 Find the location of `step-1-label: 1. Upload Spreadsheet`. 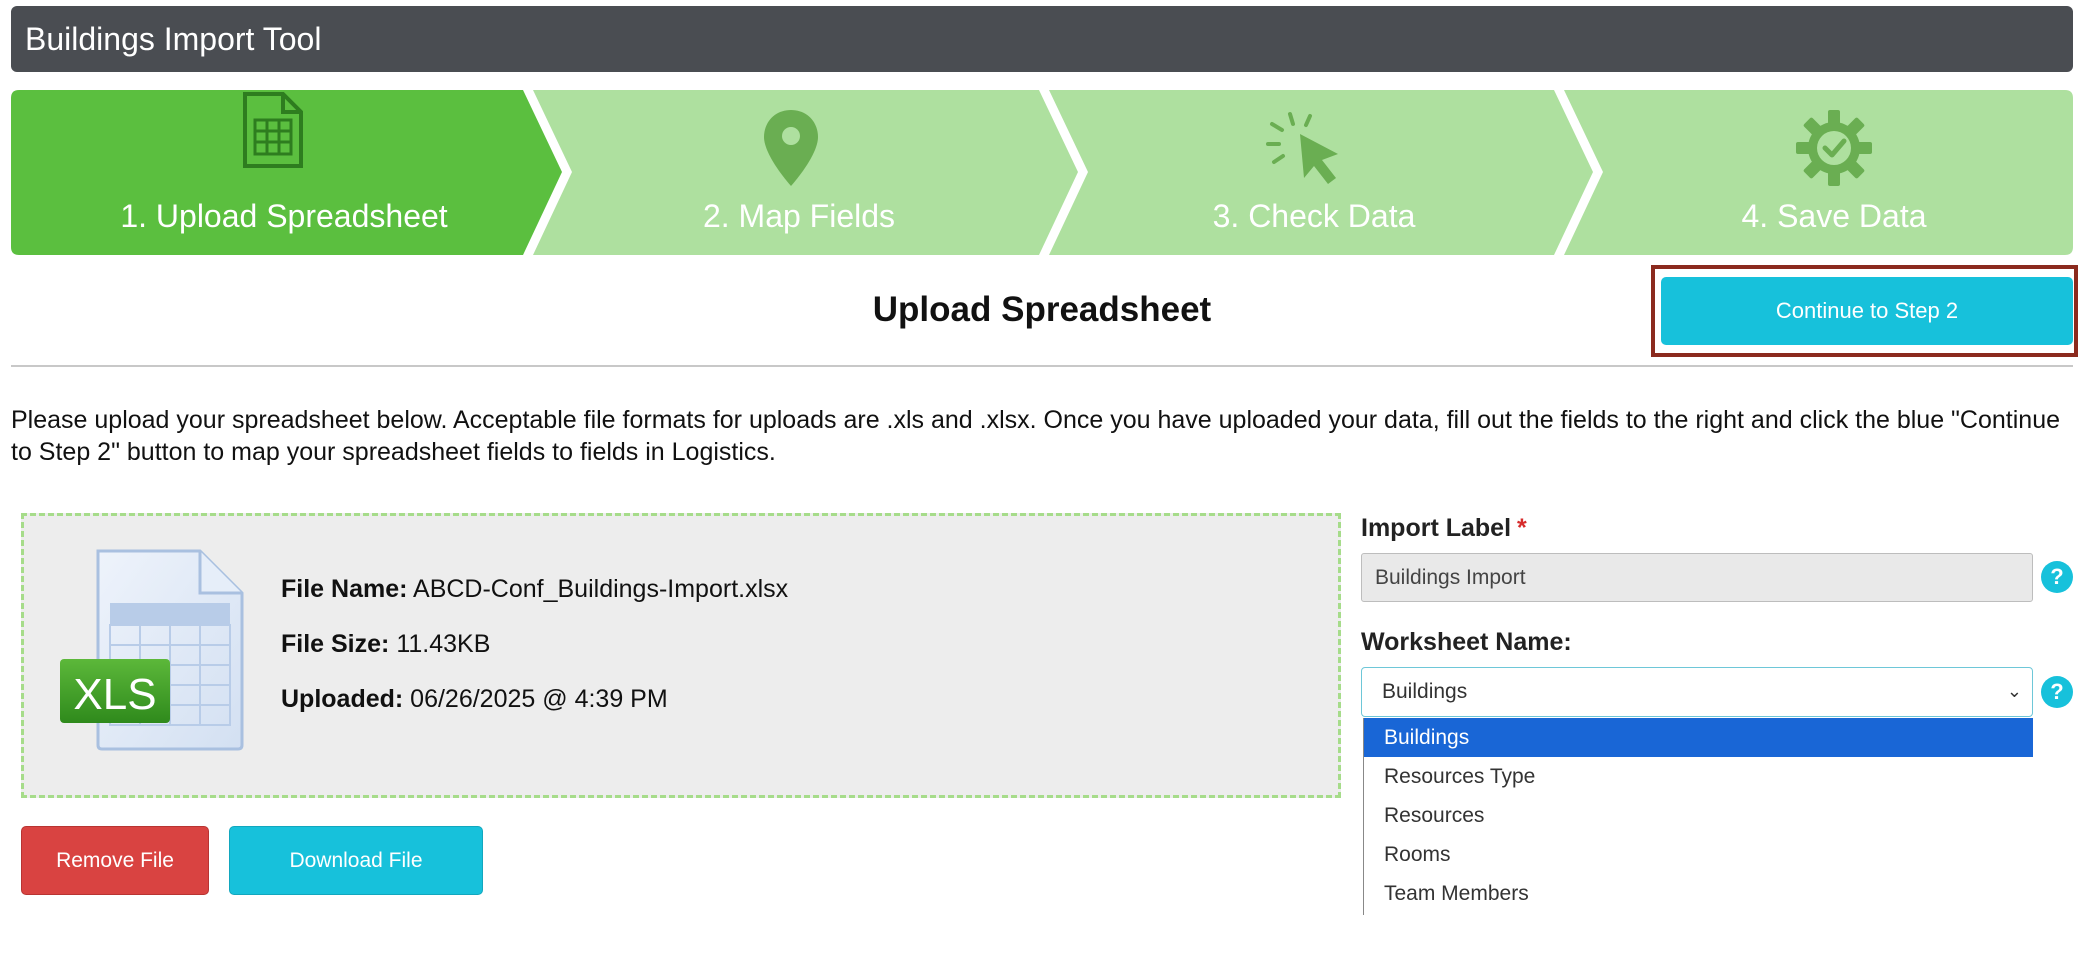

step-1-label: 1. Upload Spreadsheet is located at coordinates (284, 216).